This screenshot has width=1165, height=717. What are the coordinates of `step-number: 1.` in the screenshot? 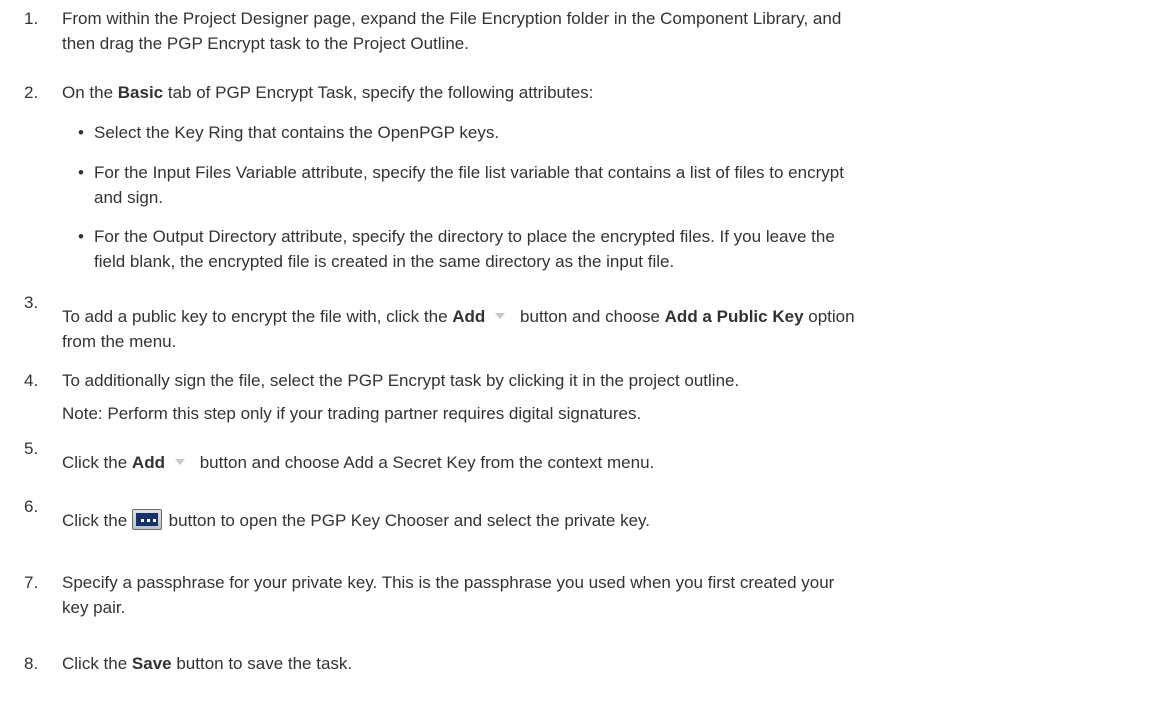 It's located at (31, 18).